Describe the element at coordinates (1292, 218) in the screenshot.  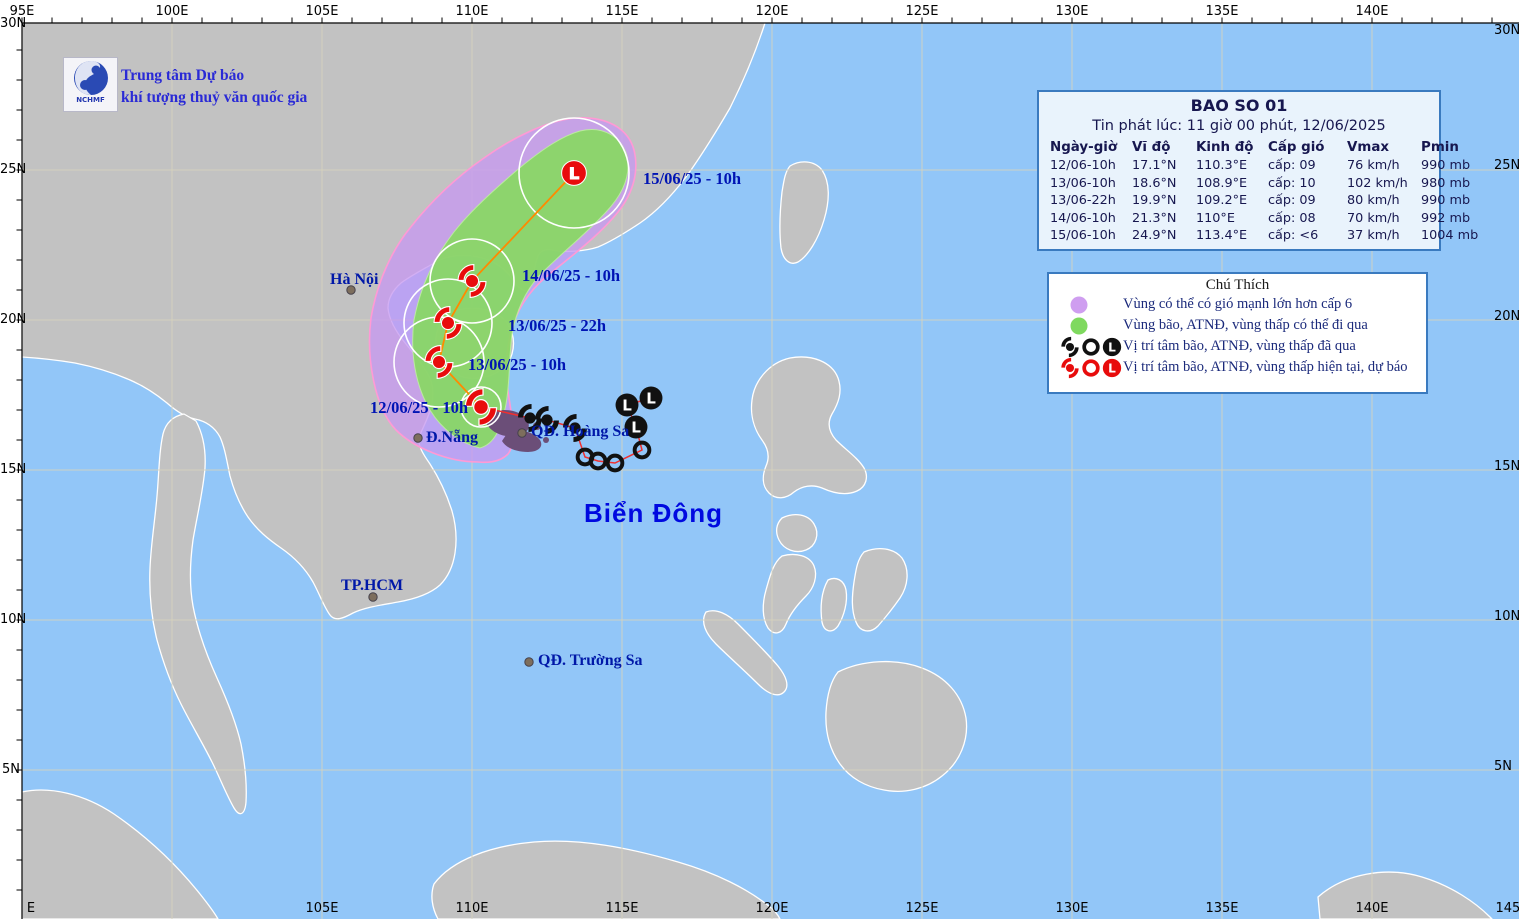
I see `storm-table-cell: cấp: 08` at that location.